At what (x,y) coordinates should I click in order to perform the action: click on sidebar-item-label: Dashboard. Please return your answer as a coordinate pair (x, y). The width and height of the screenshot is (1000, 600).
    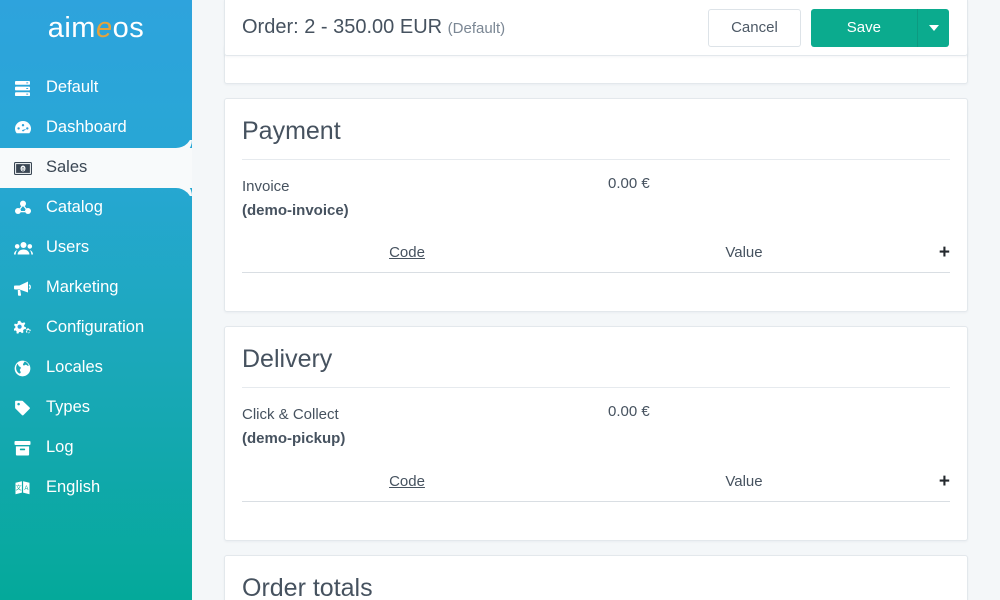
    Looking at the image, I should click on (86, 127).